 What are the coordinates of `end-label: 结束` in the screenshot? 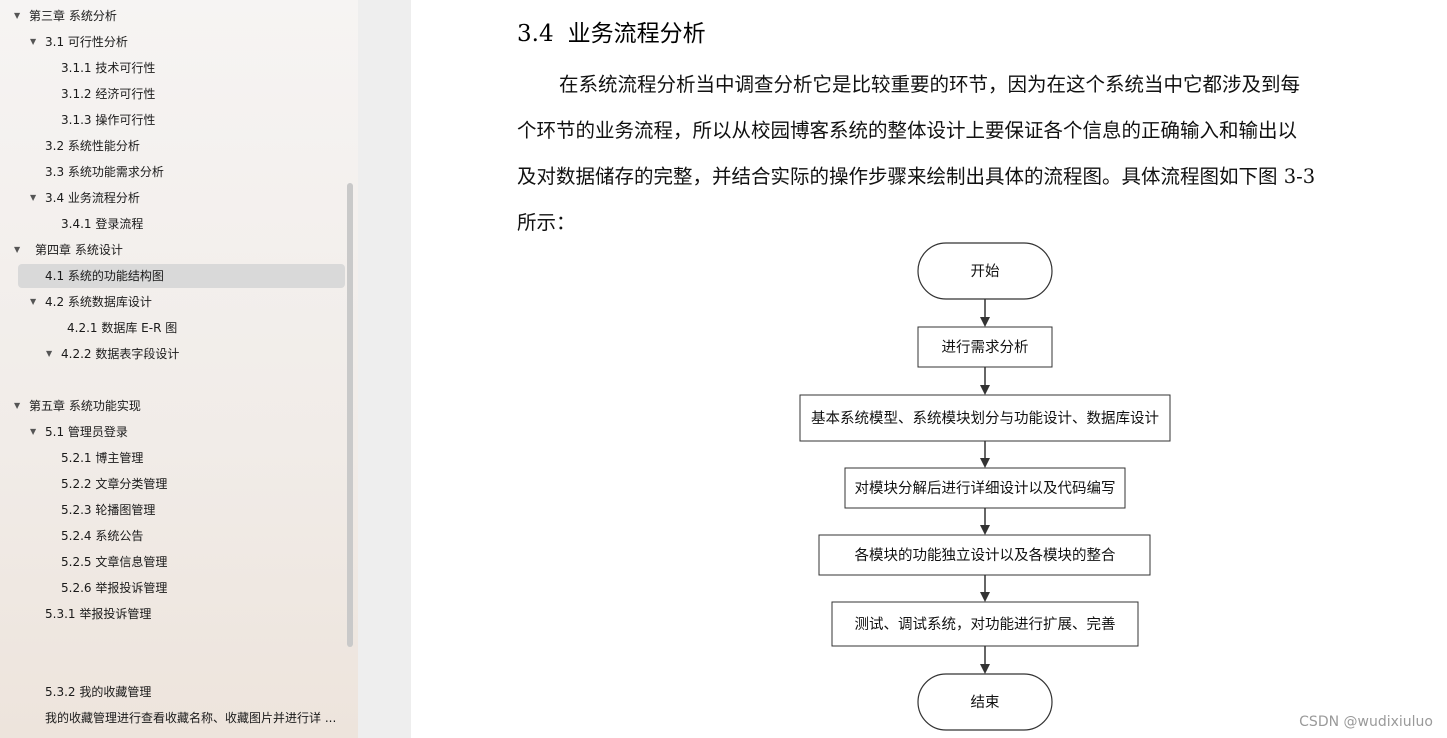 It's located at (985, 702).